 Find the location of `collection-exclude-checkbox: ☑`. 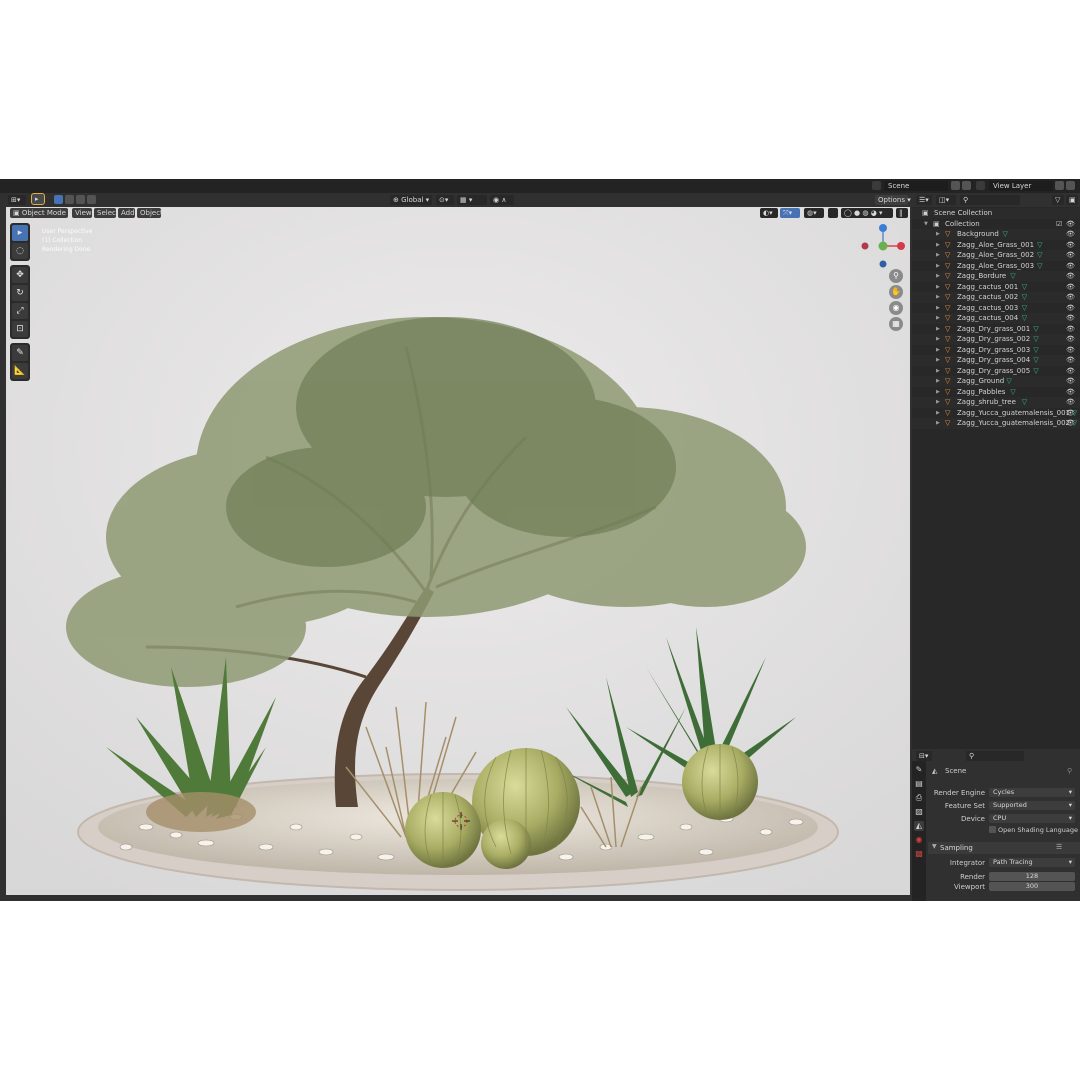

collection-exclude-checkbox: ☑ is located at coordinates (1059, 224).